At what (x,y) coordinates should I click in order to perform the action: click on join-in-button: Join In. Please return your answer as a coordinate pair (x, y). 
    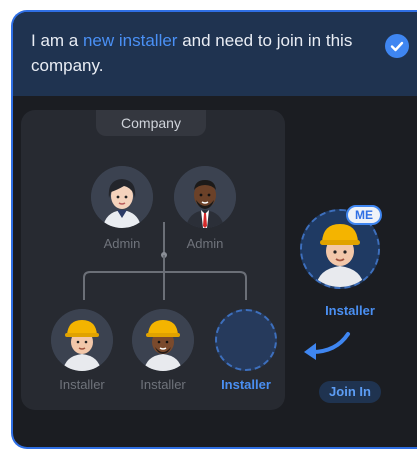
    Looking at the image, I should click on (350, 392).